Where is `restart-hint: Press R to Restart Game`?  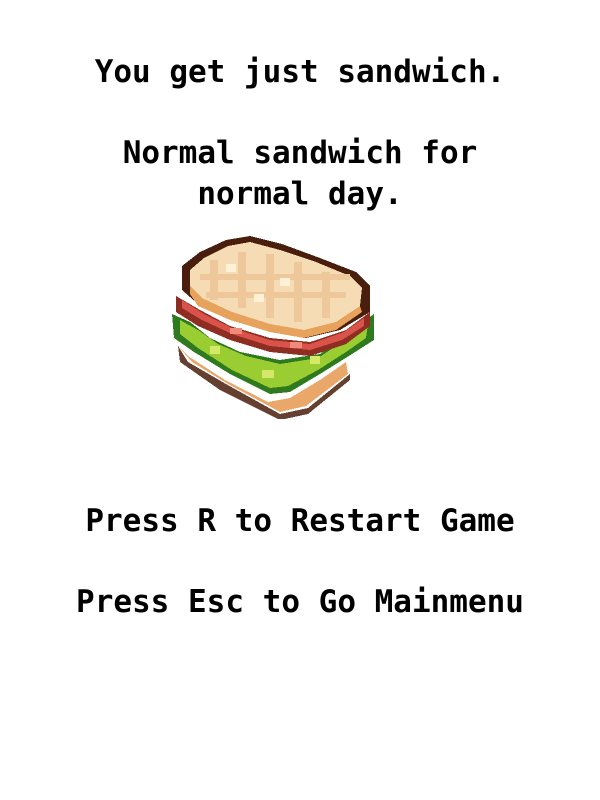 restart-hint: Press R to Restart Game is located at coordinates (300, 521).